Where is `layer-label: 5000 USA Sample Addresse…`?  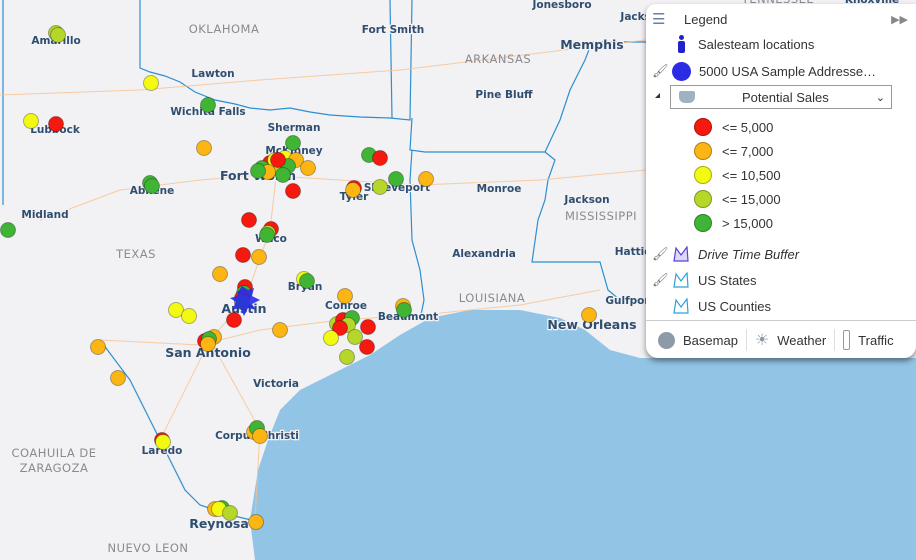
layer-label: 5000 USA Sample Addresse… is located at coordinates (788, 71).